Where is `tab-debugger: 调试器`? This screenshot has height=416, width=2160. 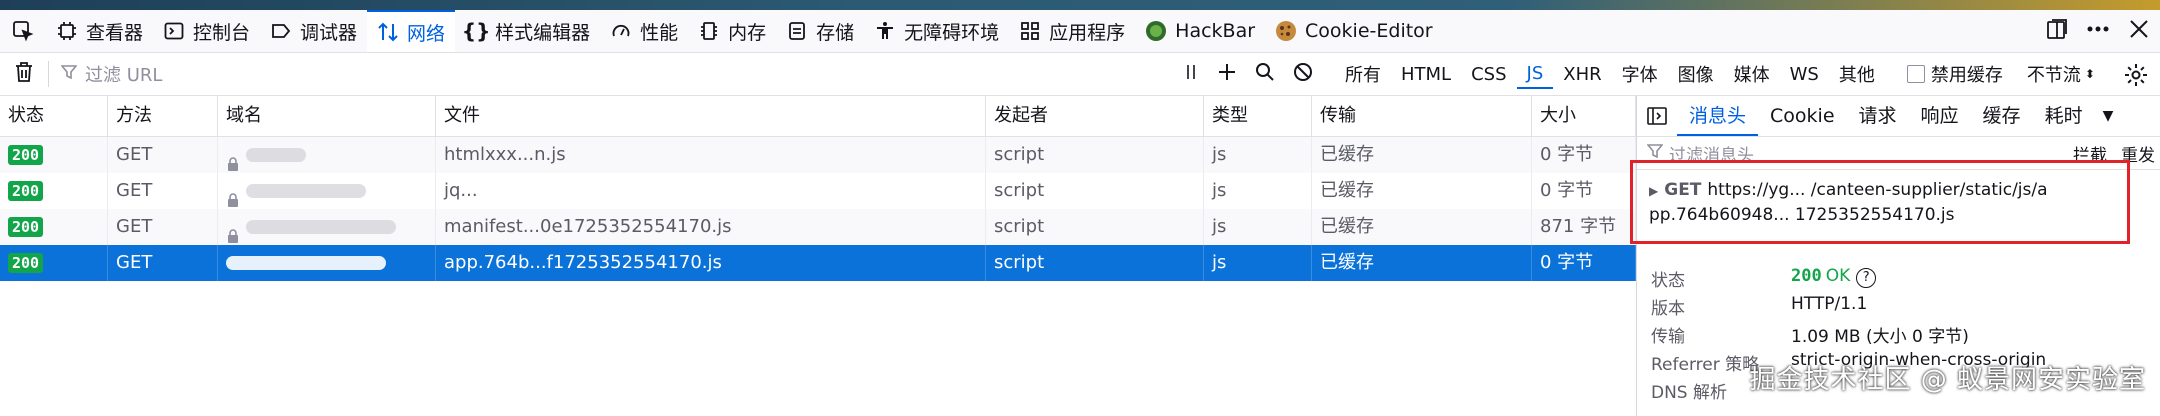
tab-debugger: 调试器 is located at coordinates (313, 31).